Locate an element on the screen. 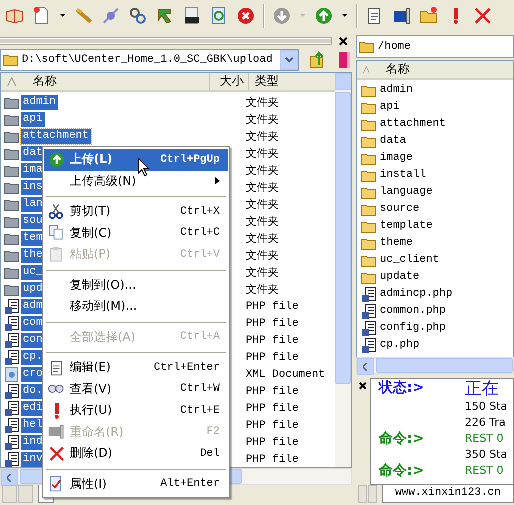 Image resolution: width=514 pixels, height=505 pixels. log-text: 150 Sta is located at coordinates (487, 407).